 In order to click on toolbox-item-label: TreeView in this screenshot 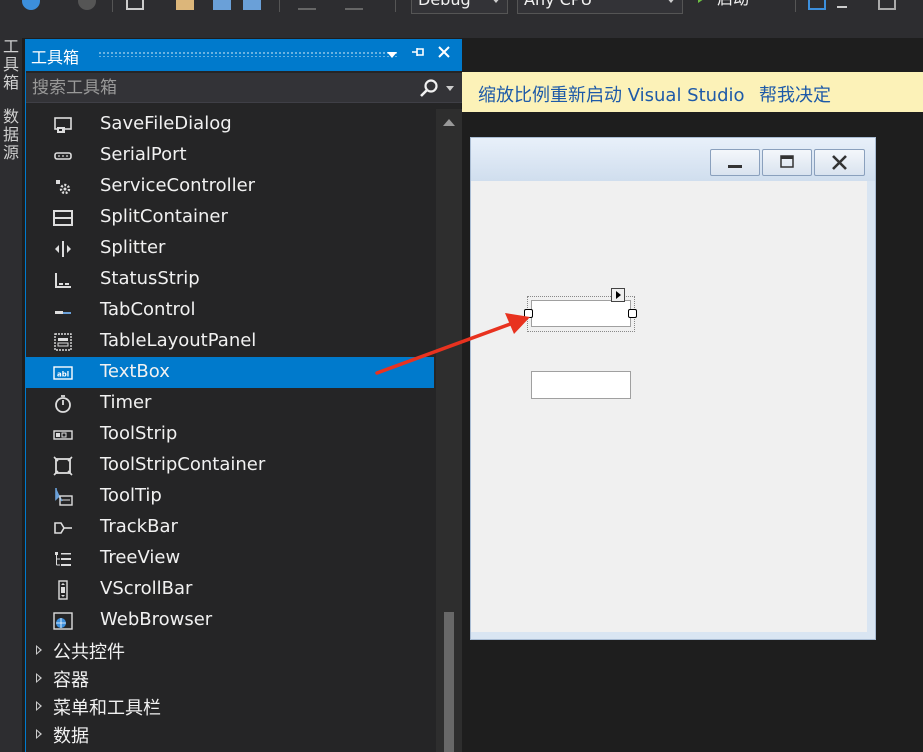, I will do `click(140, 557)`.